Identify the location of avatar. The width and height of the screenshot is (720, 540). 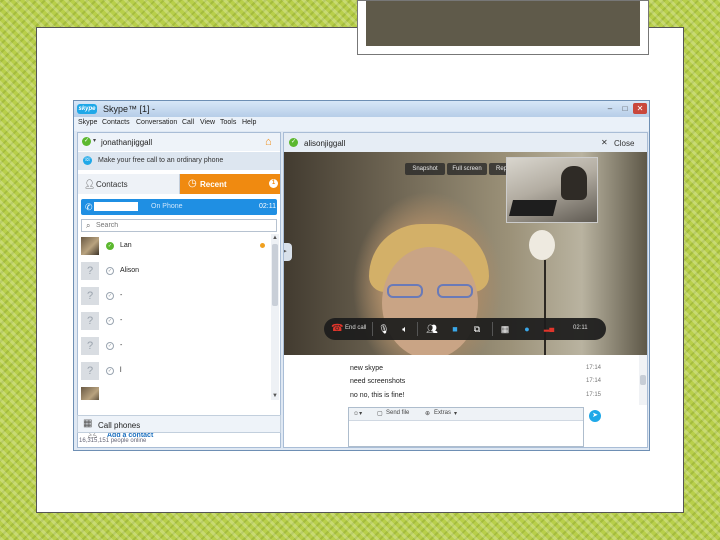
(90, 393).